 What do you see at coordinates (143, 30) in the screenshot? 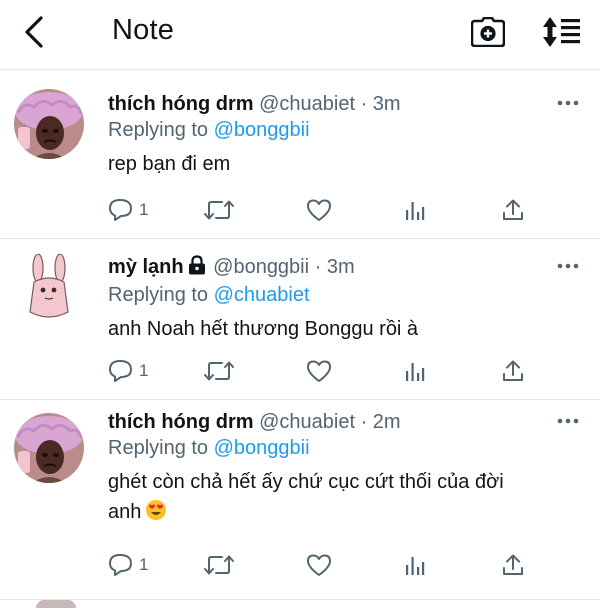
I see `page-title: Note` at bounding box center [143, 30].